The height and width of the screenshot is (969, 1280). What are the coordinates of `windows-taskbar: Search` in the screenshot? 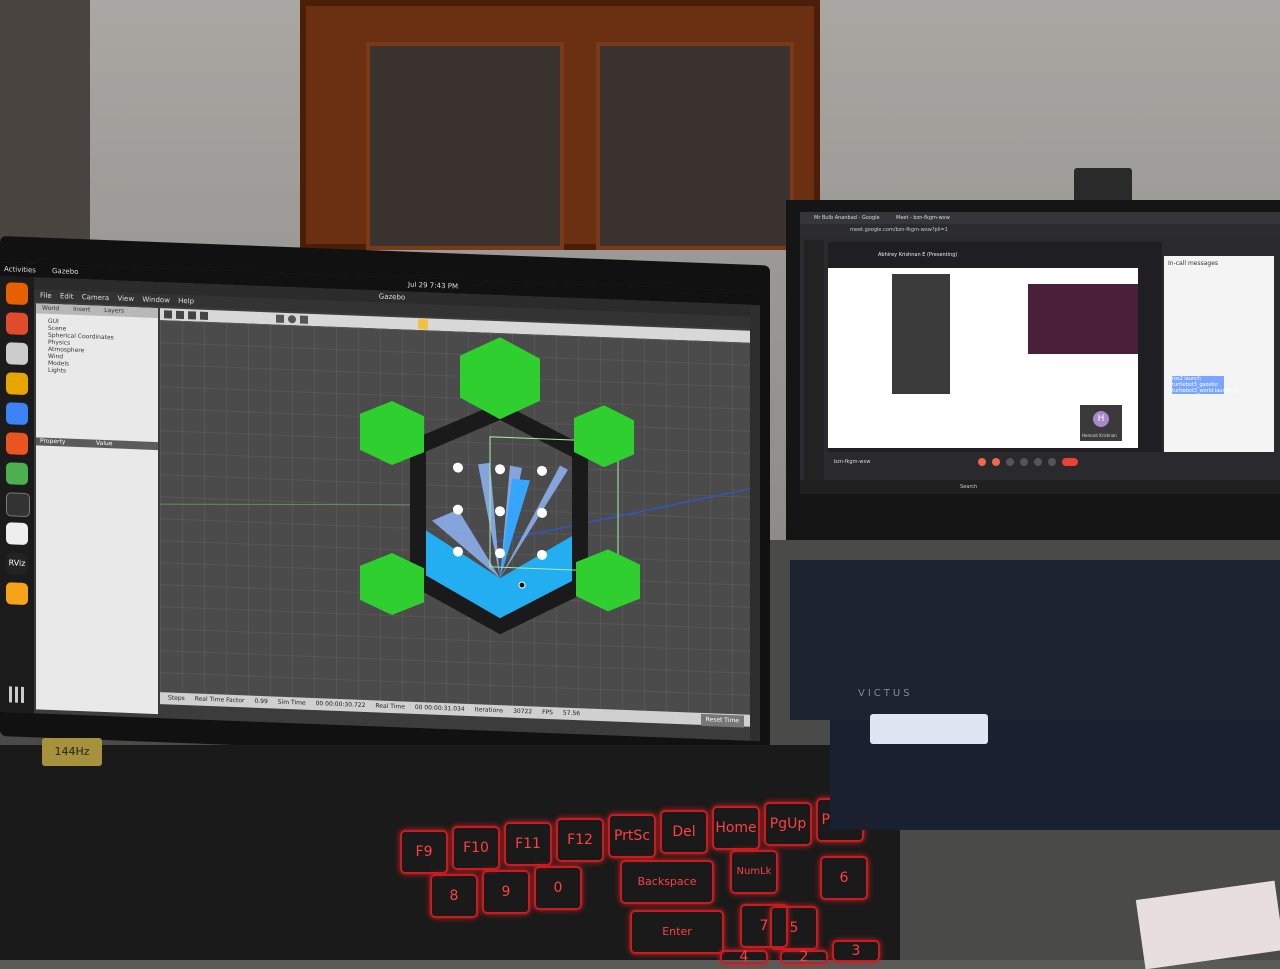 It's located at (1040, 487).